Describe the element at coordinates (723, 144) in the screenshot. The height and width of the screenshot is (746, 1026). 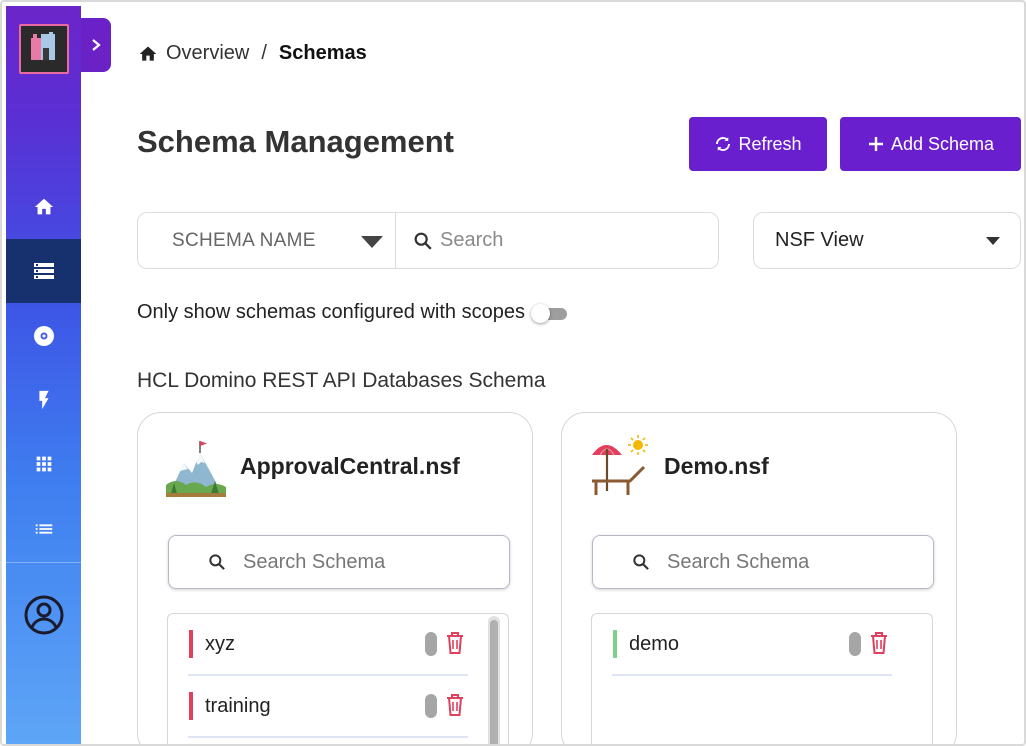
I see `refresh-icon` at that location.